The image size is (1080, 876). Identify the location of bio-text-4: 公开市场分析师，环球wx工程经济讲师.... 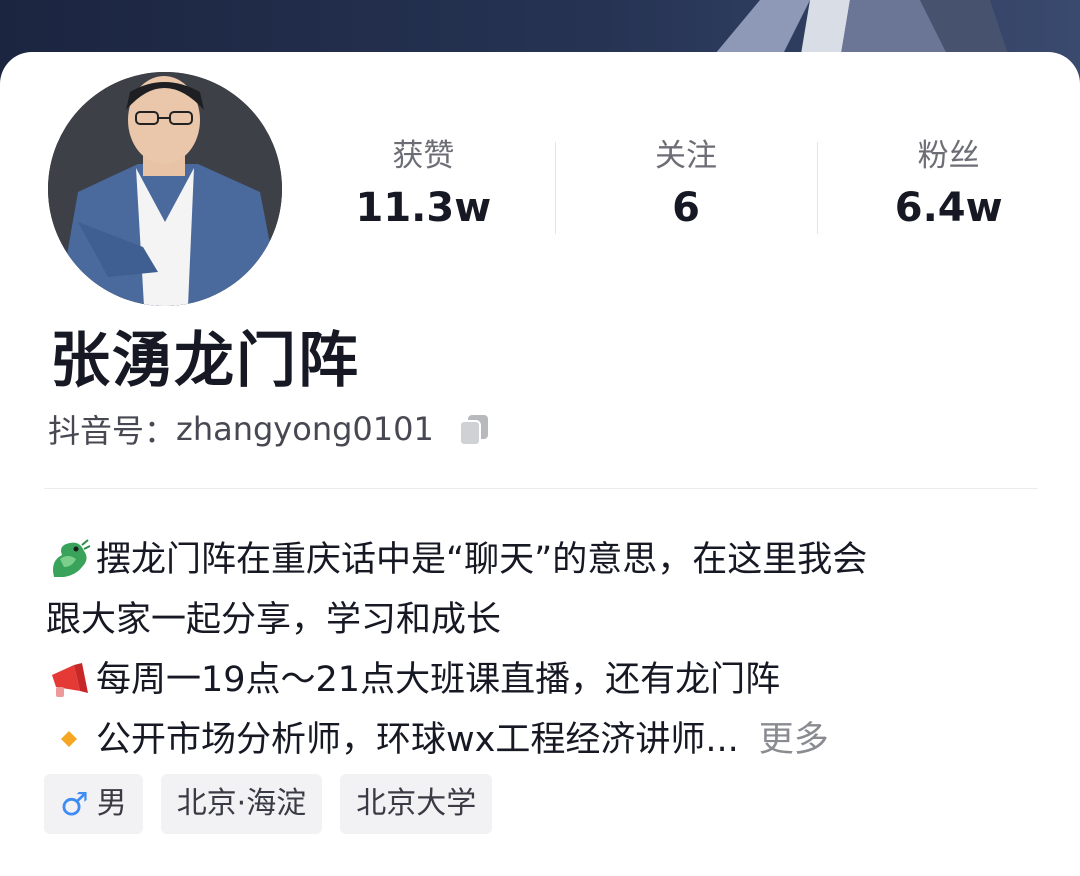
(417, 740).